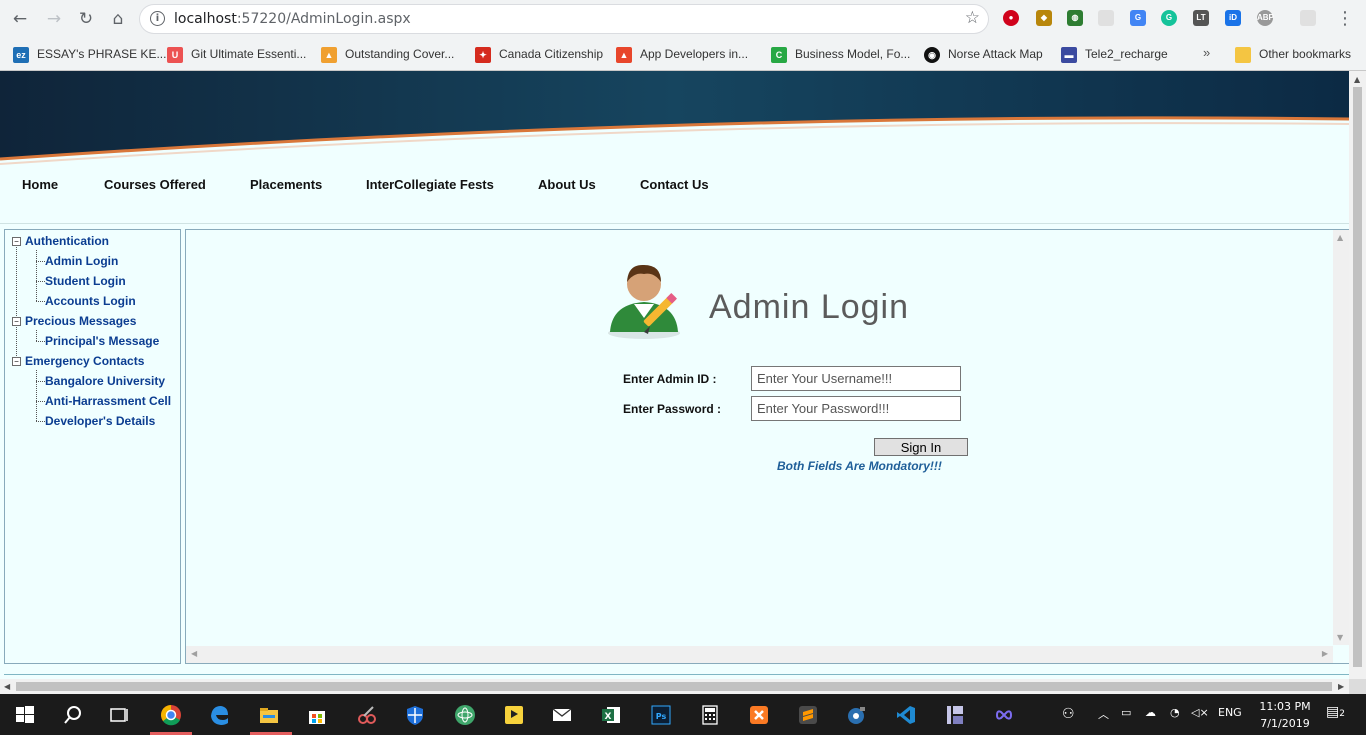 The height and width of the screenshot is (735, 1366). What do you see at coordinates (25, 715) in the screenshot?
I see `windows-start-icon` at bounding box center [25, 715].